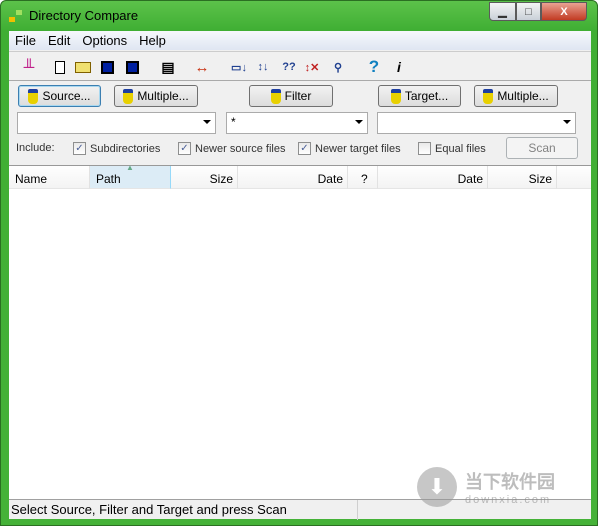  I want to click on path-header-label: Path, so click(108, 179).